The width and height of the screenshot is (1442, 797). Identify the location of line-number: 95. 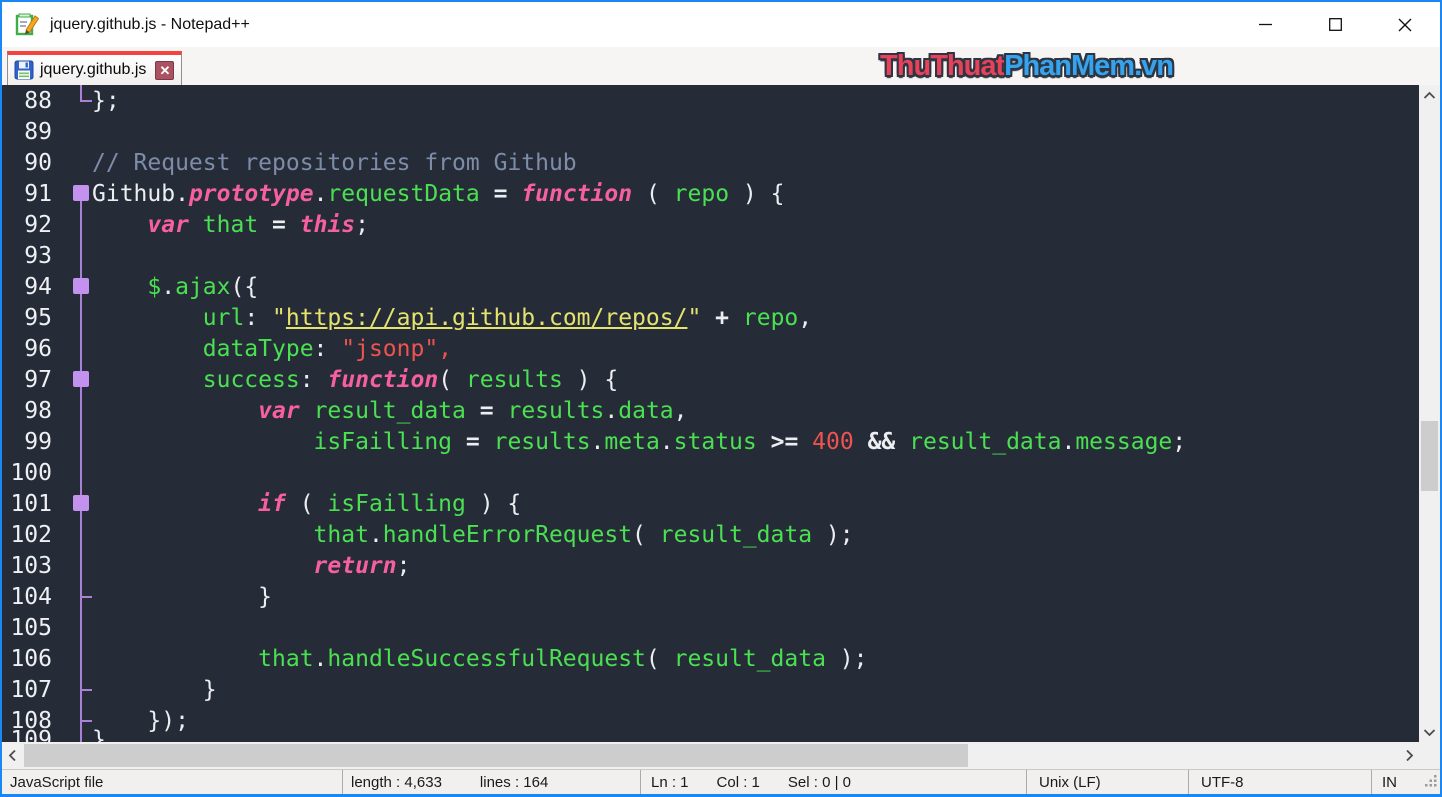
(30, 318).